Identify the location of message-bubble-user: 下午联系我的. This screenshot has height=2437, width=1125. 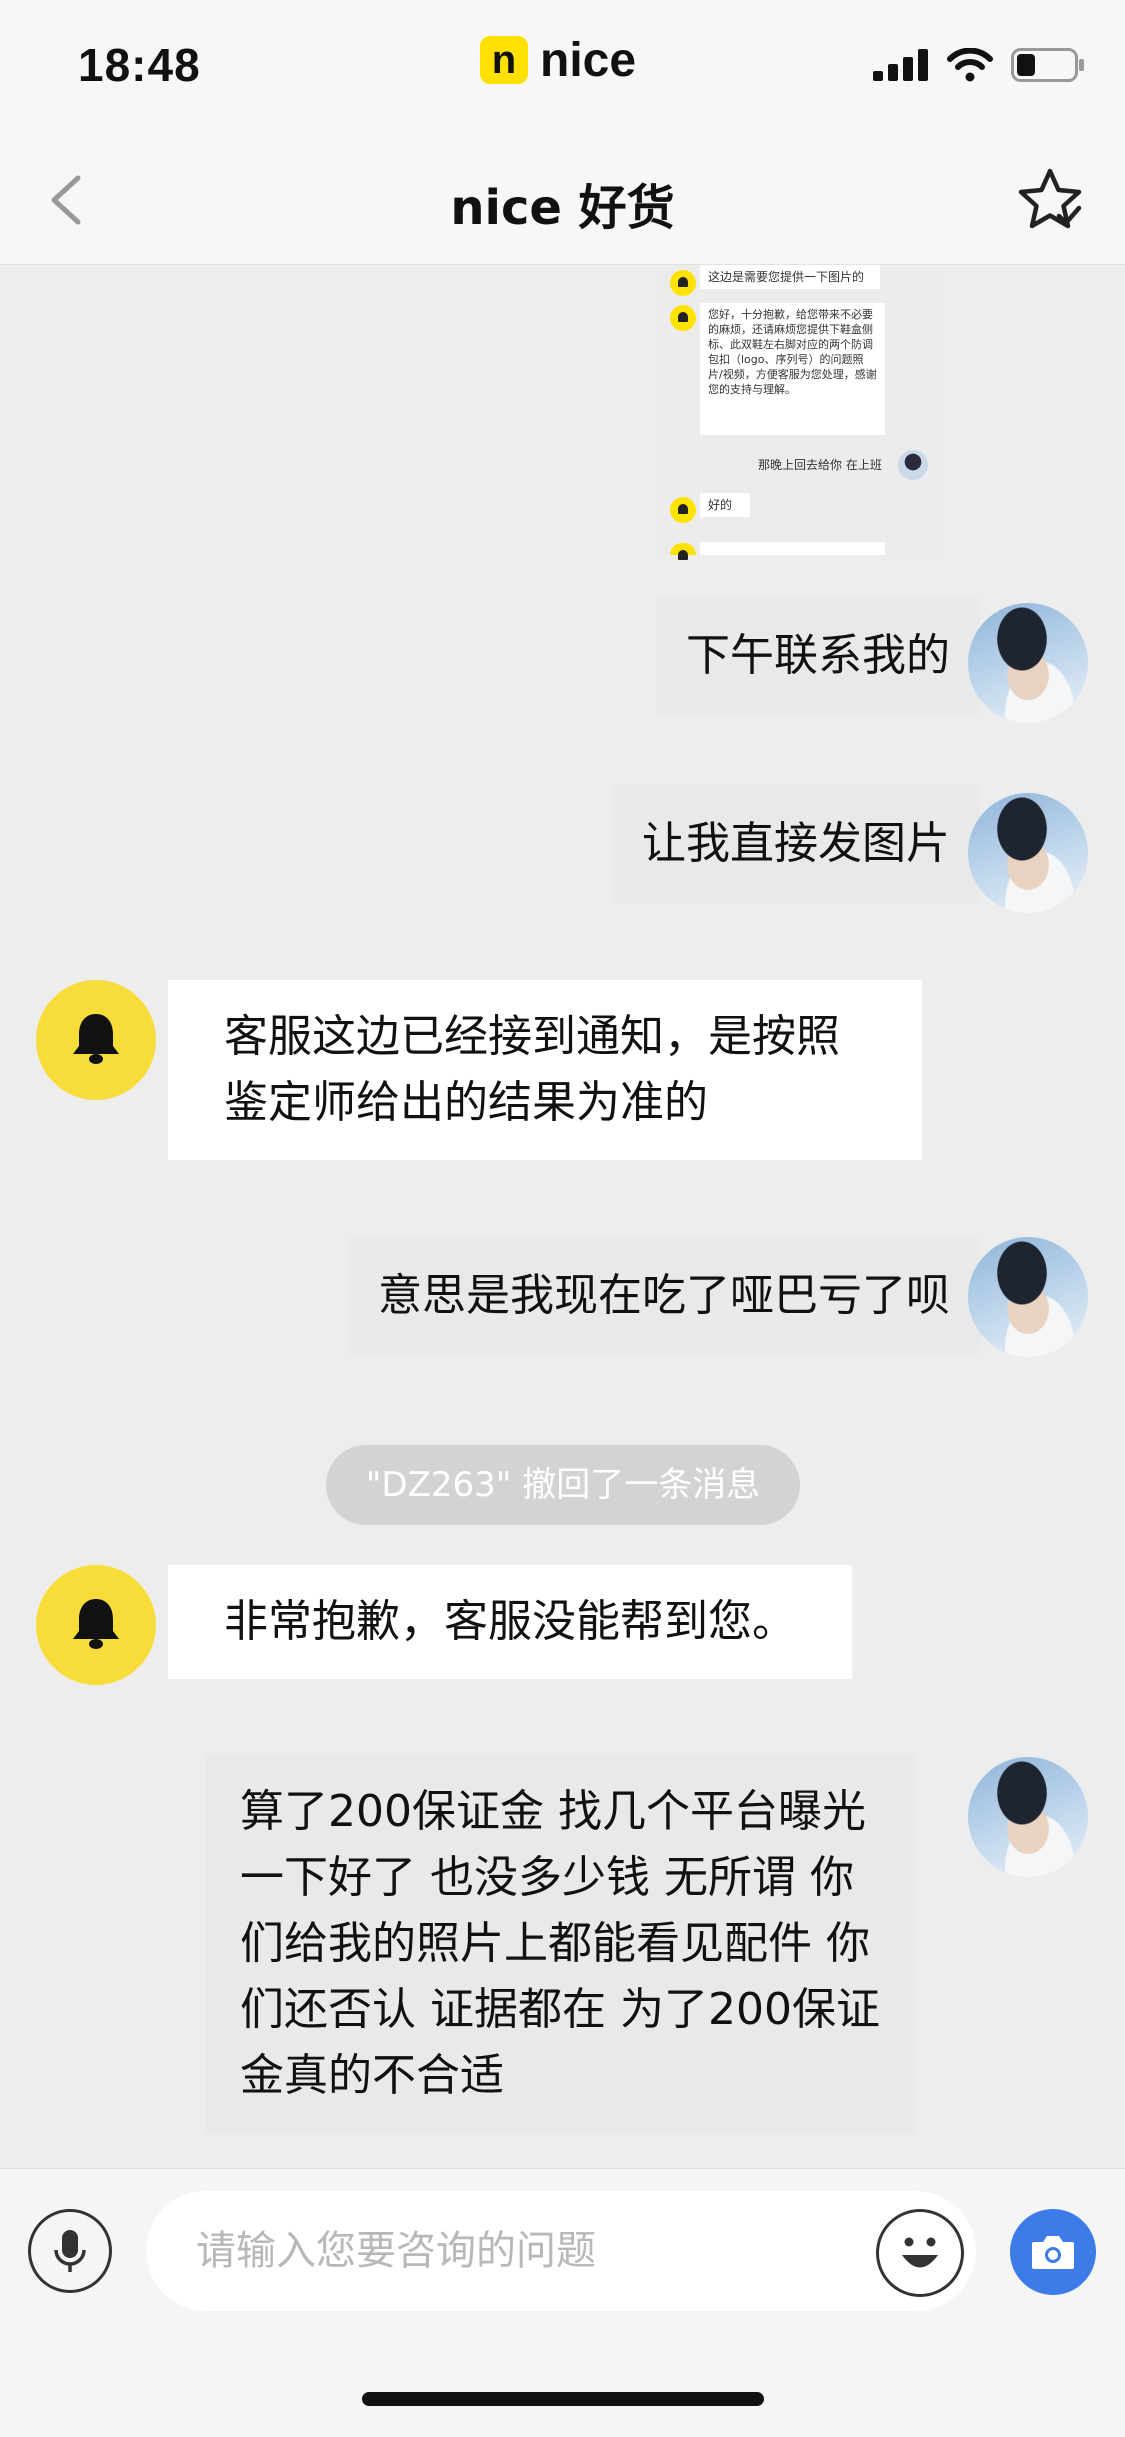
(818, 656).